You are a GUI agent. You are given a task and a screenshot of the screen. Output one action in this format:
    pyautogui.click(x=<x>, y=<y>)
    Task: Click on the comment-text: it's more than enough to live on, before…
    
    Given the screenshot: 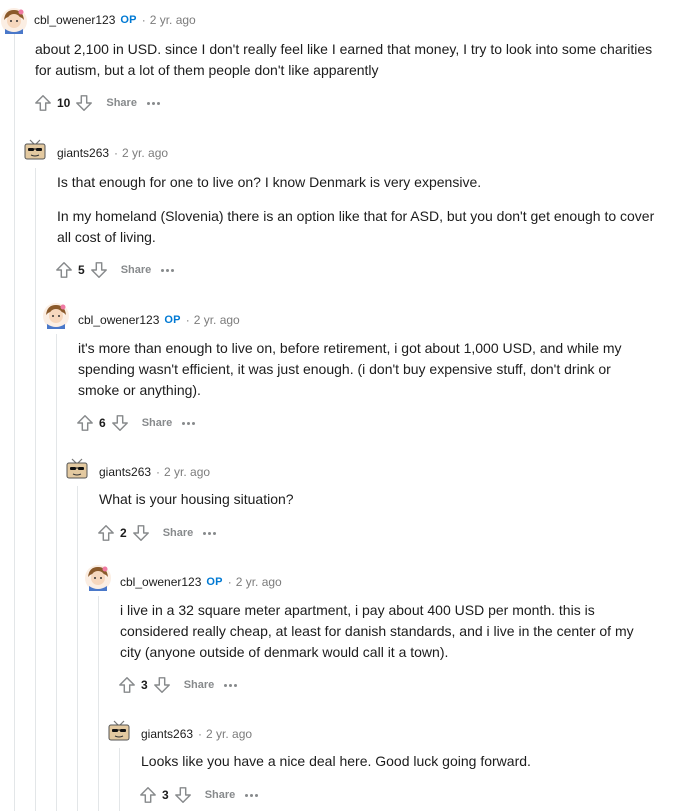 What is the action you would take?
    pyautogui.click(x=350, y=369)
    